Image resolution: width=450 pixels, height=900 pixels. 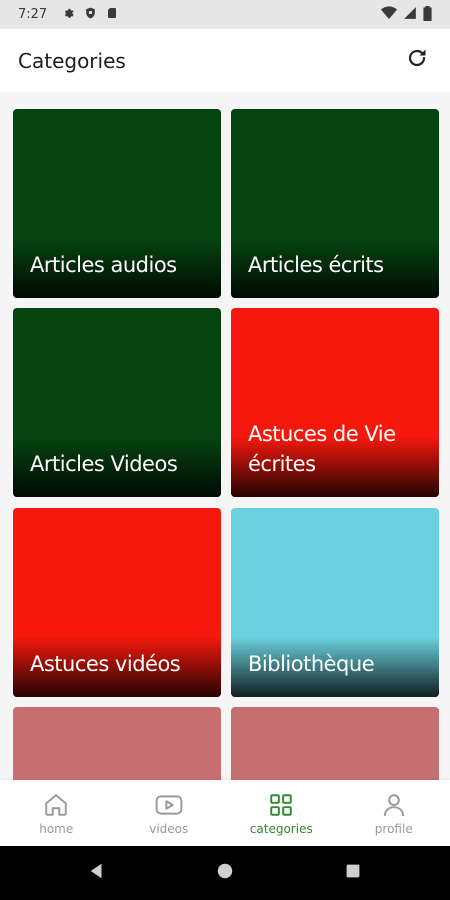 What do you see at coordinates (410, 14) in the screenshot?
I see `signal-icon` at bounding box center [410, 14].